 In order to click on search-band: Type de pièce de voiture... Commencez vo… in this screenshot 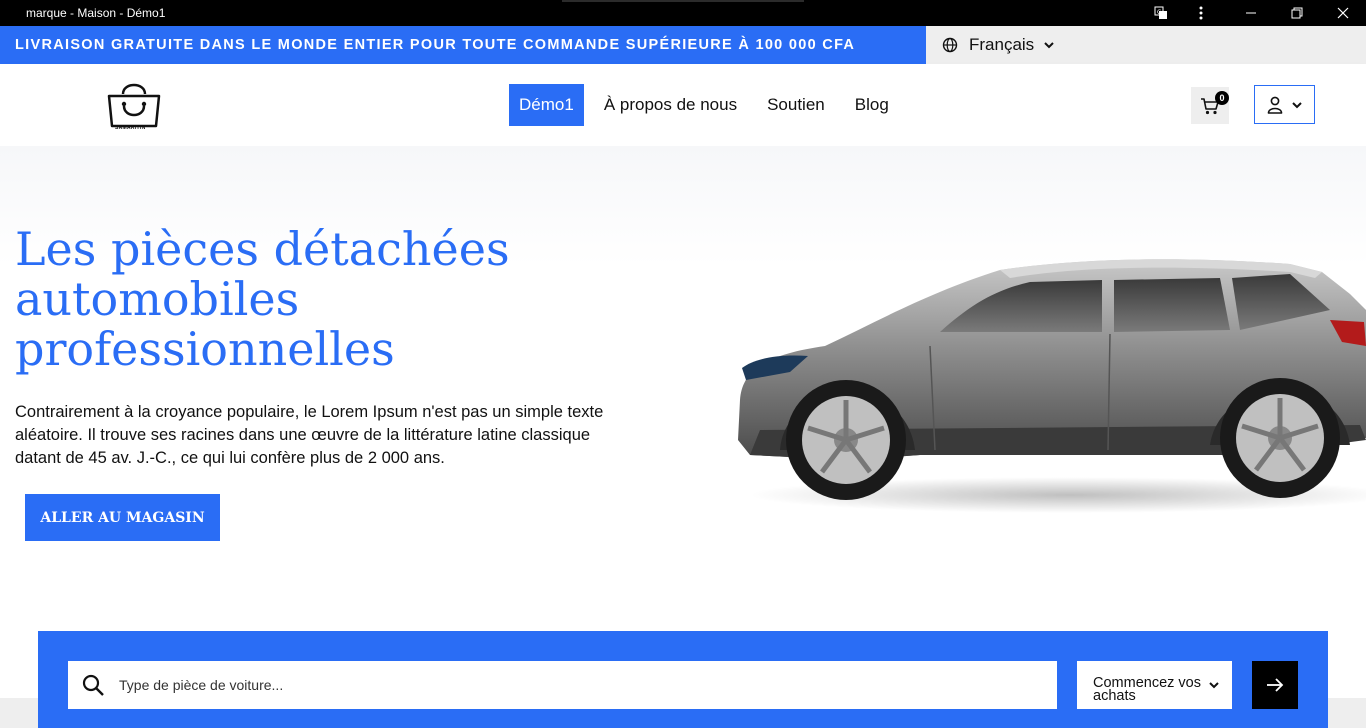, I will do `click(683, 679)`.